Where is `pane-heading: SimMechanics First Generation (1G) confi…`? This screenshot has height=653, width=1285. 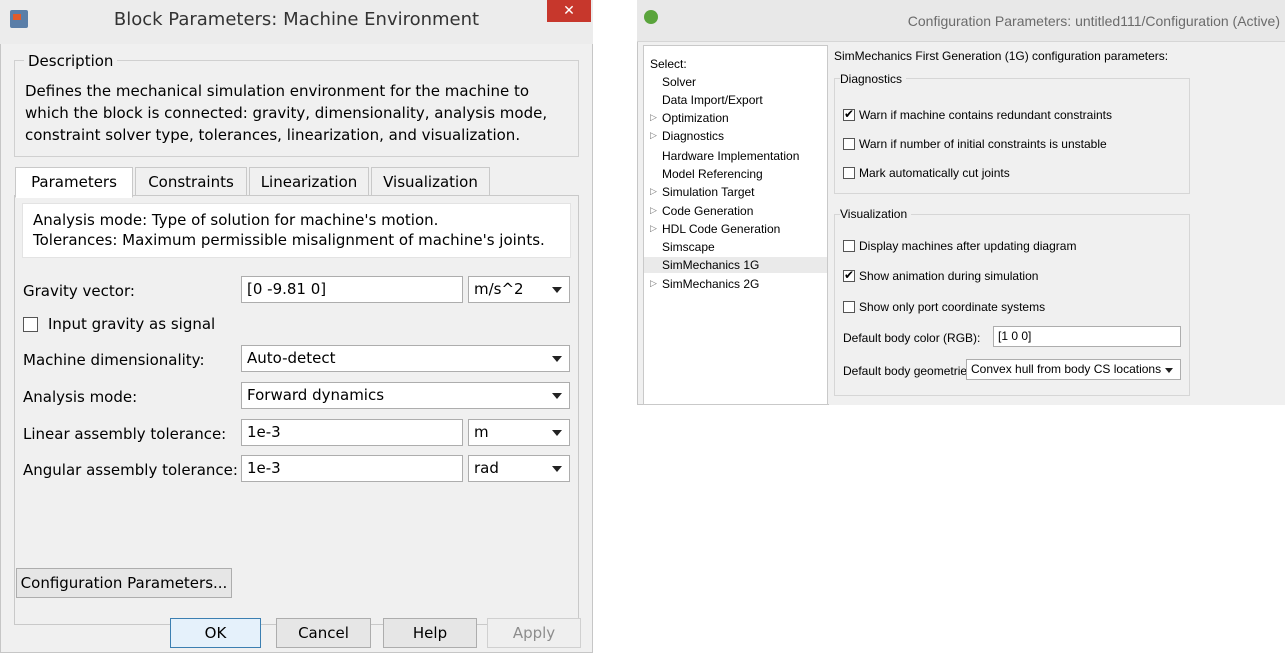
pane-heading: SimMechanics First Generation (1G) confi… is located at coordinates (1001, 56).